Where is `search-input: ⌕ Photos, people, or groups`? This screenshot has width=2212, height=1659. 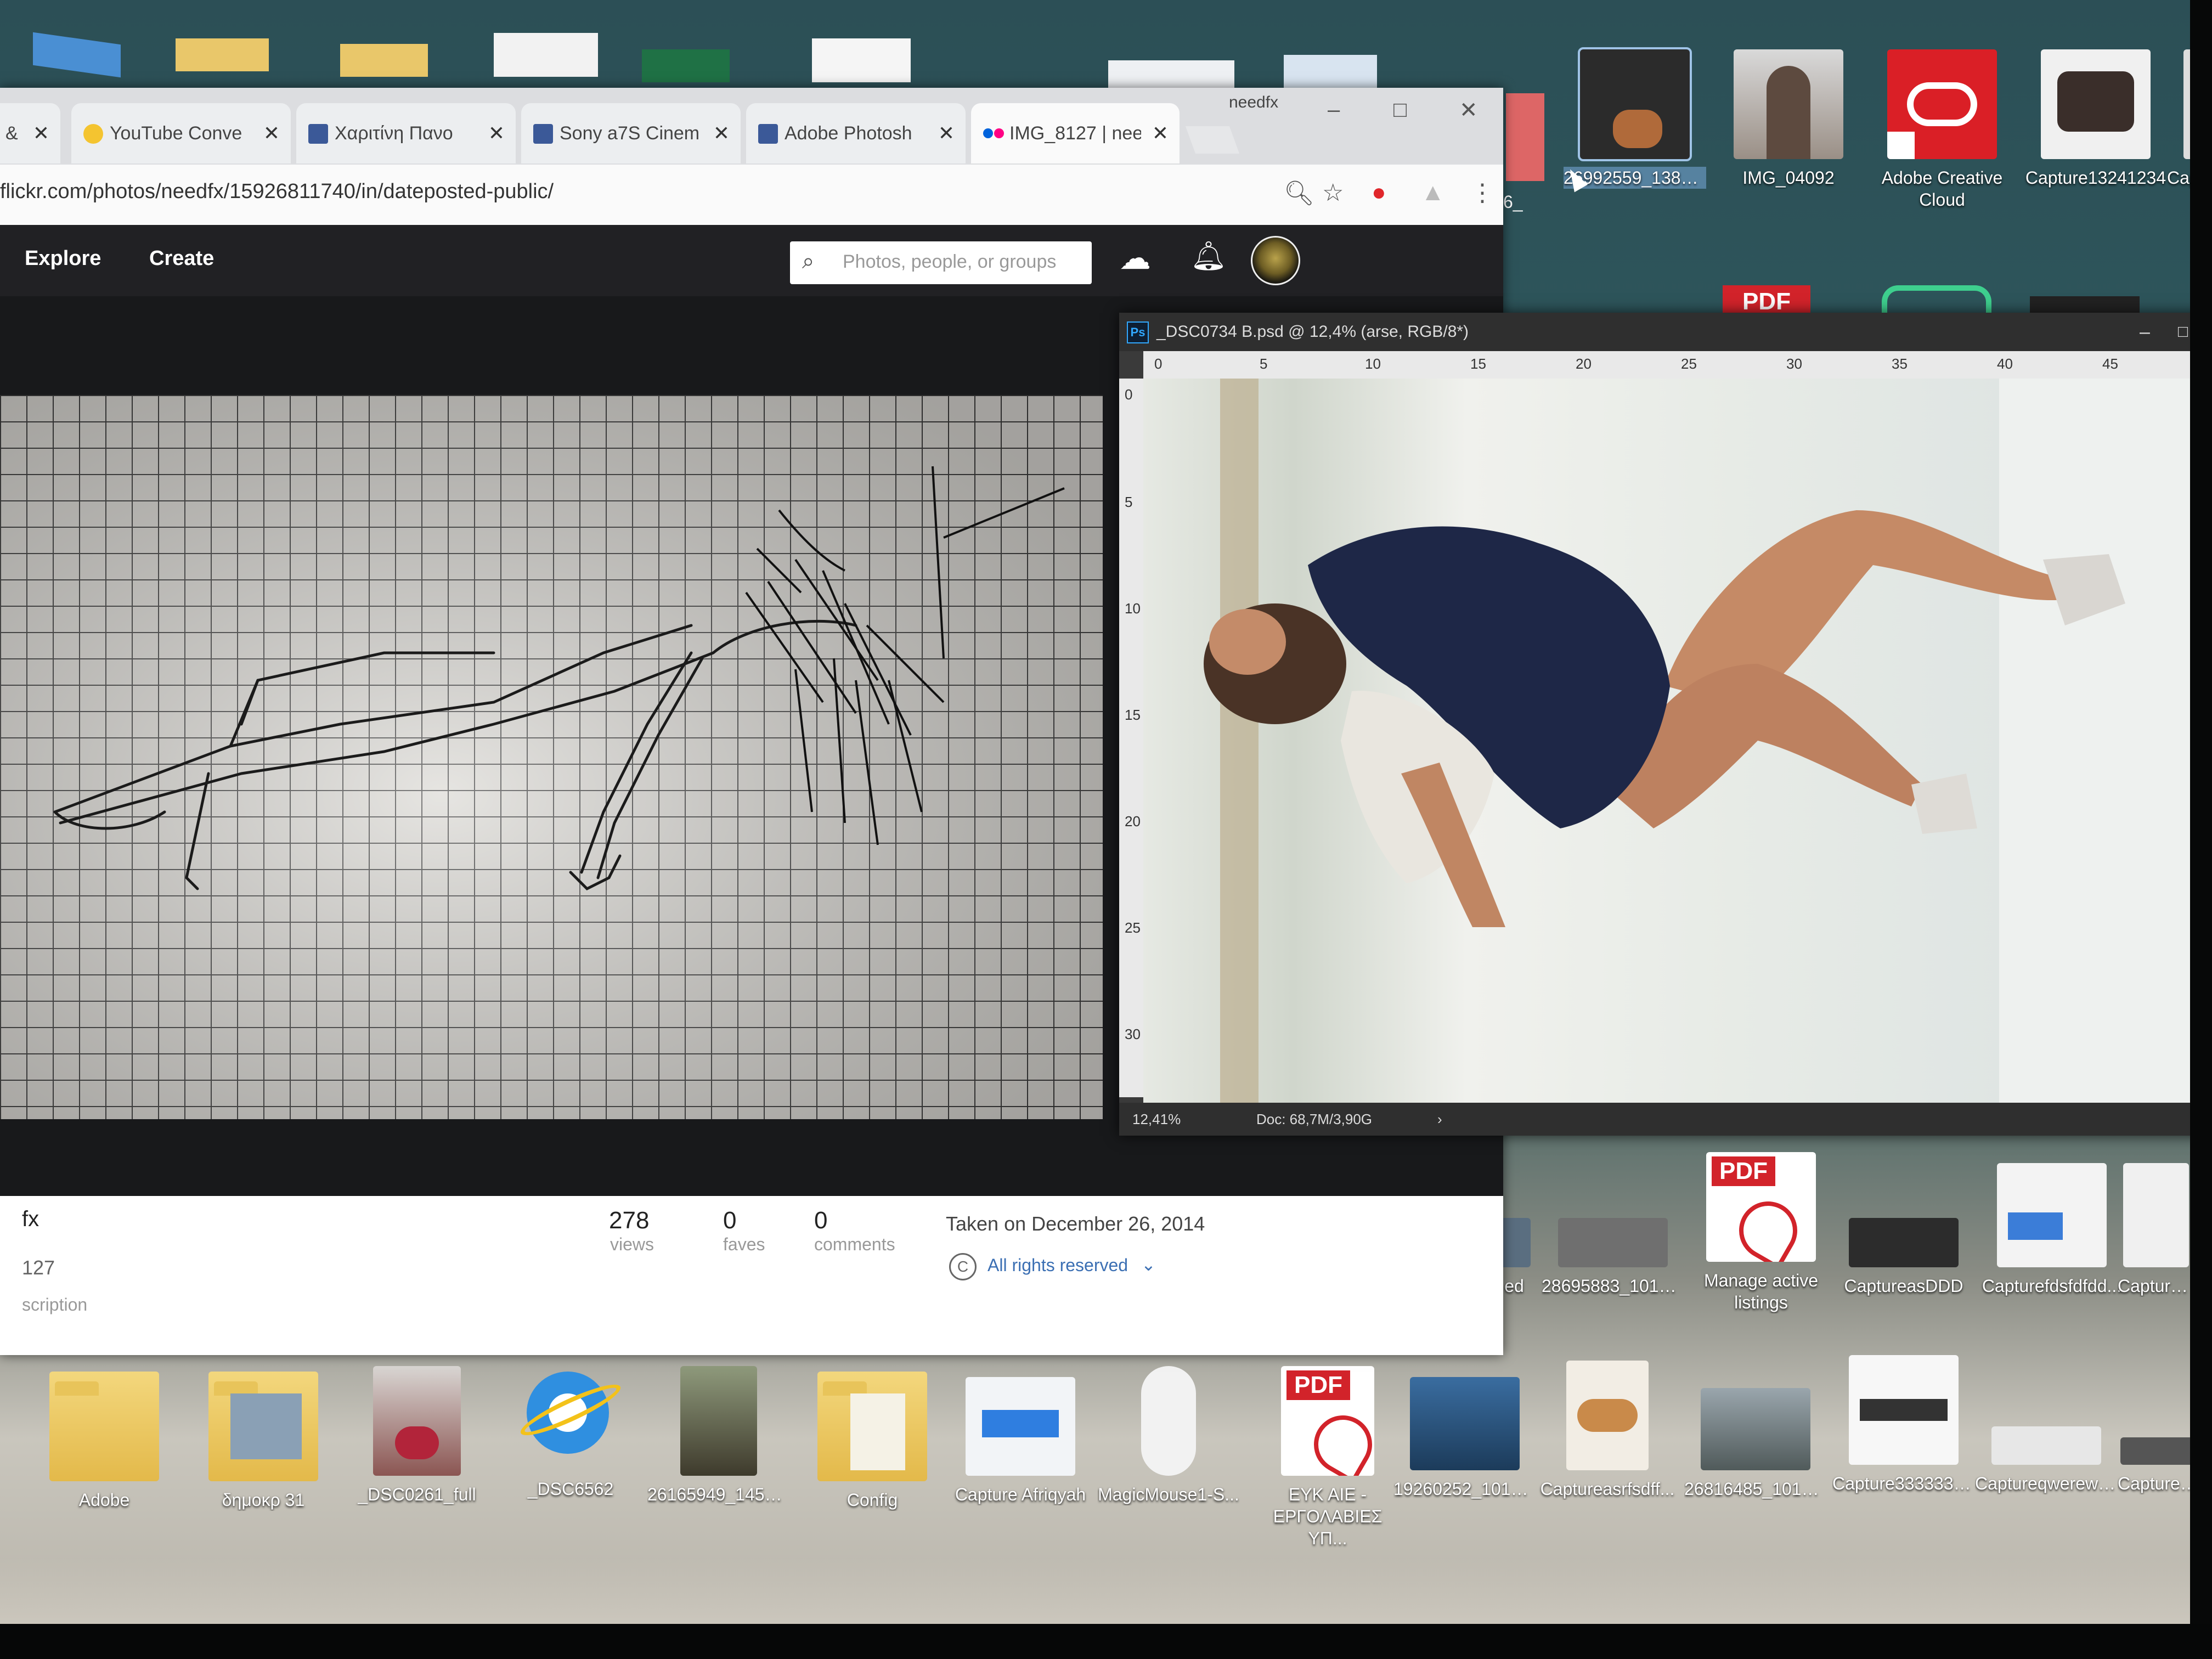
search-input: ⌕ Photos, people, or groups is located at coordinates (941, 262).